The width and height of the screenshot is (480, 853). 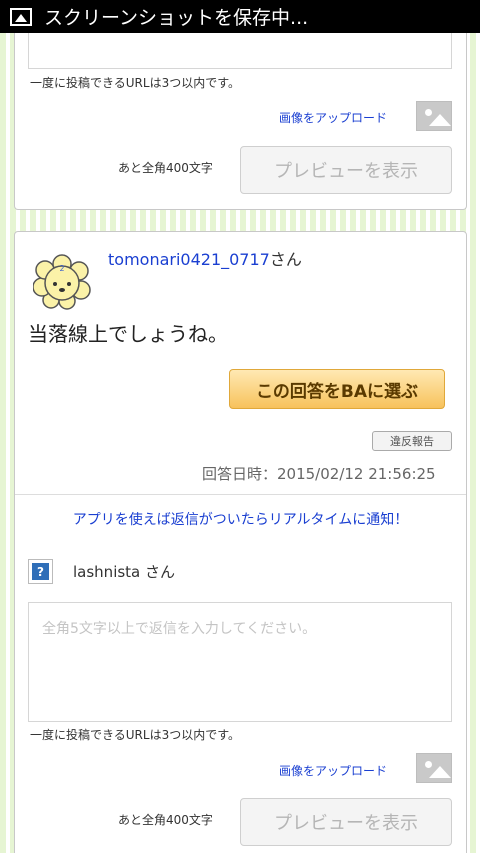 I want to click on svg-text: 2, so click(x=61, y=268).